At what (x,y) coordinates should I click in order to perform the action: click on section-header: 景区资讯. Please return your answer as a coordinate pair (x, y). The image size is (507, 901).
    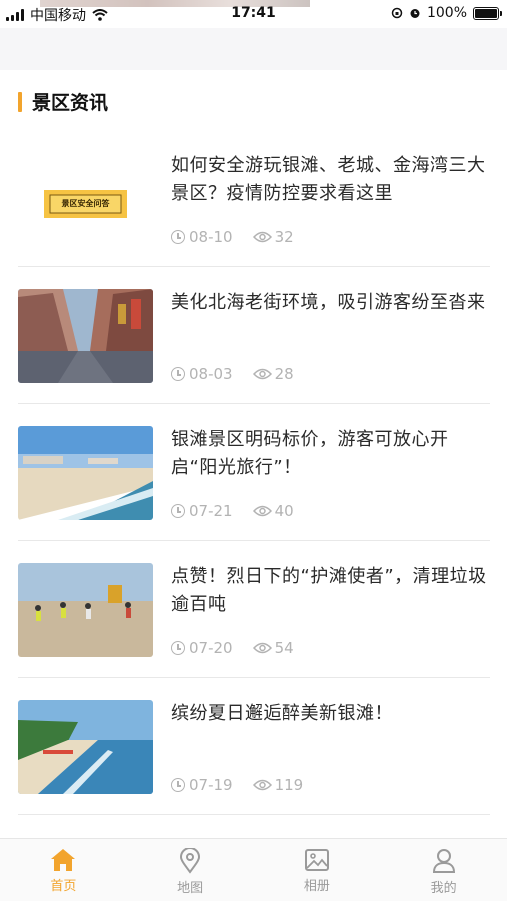
    Looking at the image, I should click on (63, 101).